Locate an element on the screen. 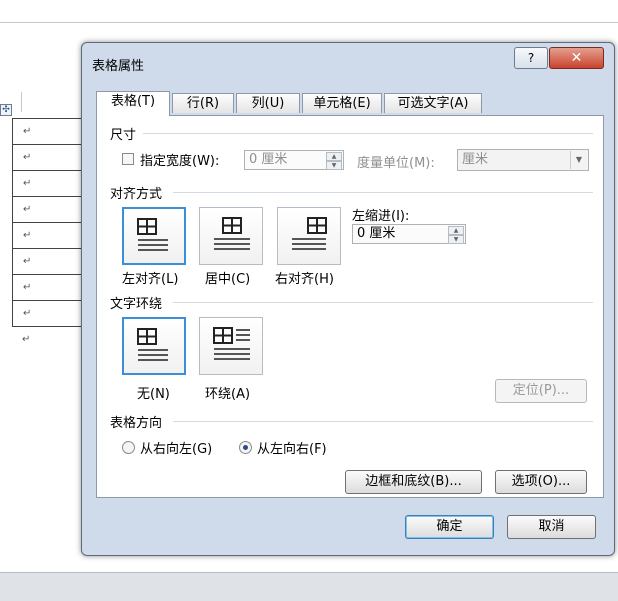  ruler-line is located at coordinates (309, 22).